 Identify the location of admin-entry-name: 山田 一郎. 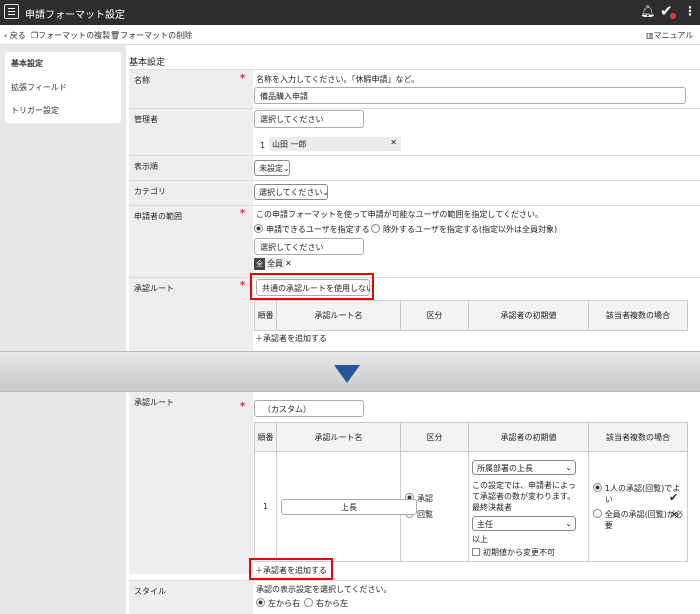
(289, 144).